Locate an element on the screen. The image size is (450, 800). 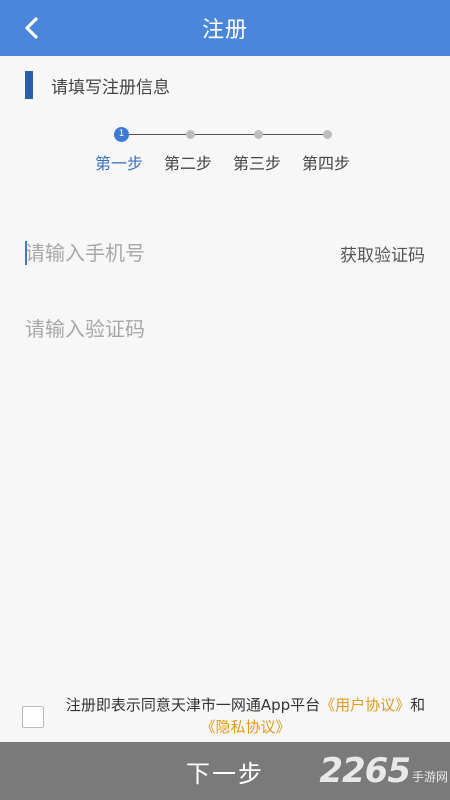
section-accent-bar is located at coordinates (29, 85).